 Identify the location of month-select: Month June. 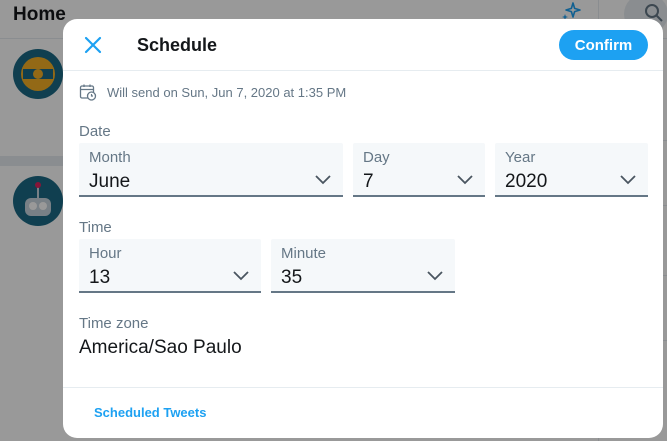
(211, 170).